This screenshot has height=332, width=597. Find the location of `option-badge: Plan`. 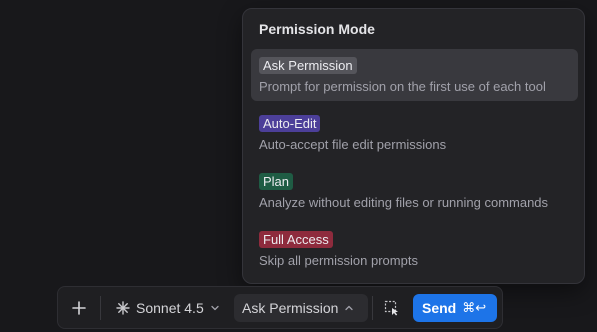

option-badge: Plan is located at coordinates (276, 181).